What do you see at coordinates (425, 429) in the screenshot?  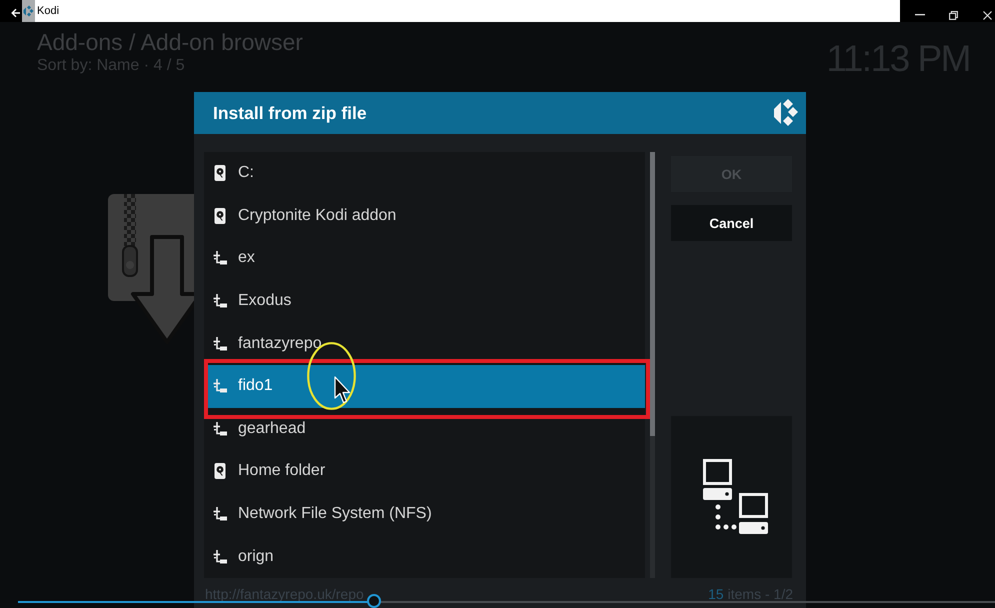 I see `source-list-item: gearhead` at bounding box center [425, 429].